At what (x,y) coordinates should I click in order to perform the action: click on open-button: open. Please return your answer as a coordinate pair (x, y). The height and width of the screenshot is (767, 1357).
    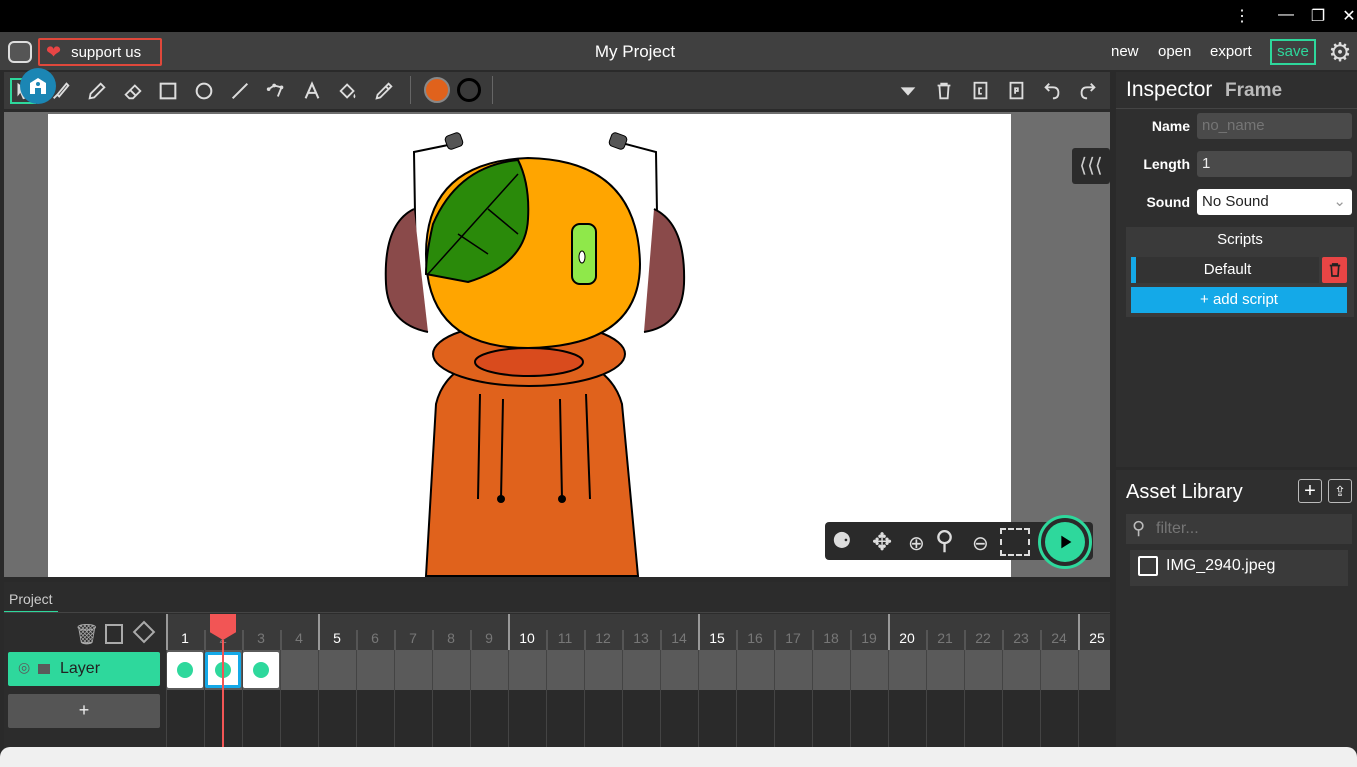
    Looking at the image, I should click on (1174, 51).